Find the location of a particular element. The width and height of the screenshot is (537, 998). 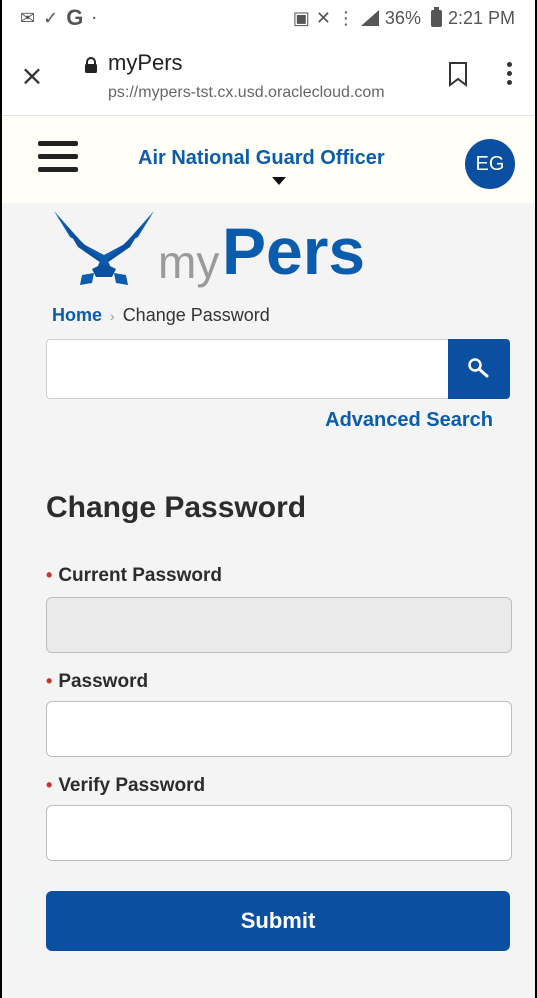

browser-page-title: myPers is located at coordinates (145, 62).